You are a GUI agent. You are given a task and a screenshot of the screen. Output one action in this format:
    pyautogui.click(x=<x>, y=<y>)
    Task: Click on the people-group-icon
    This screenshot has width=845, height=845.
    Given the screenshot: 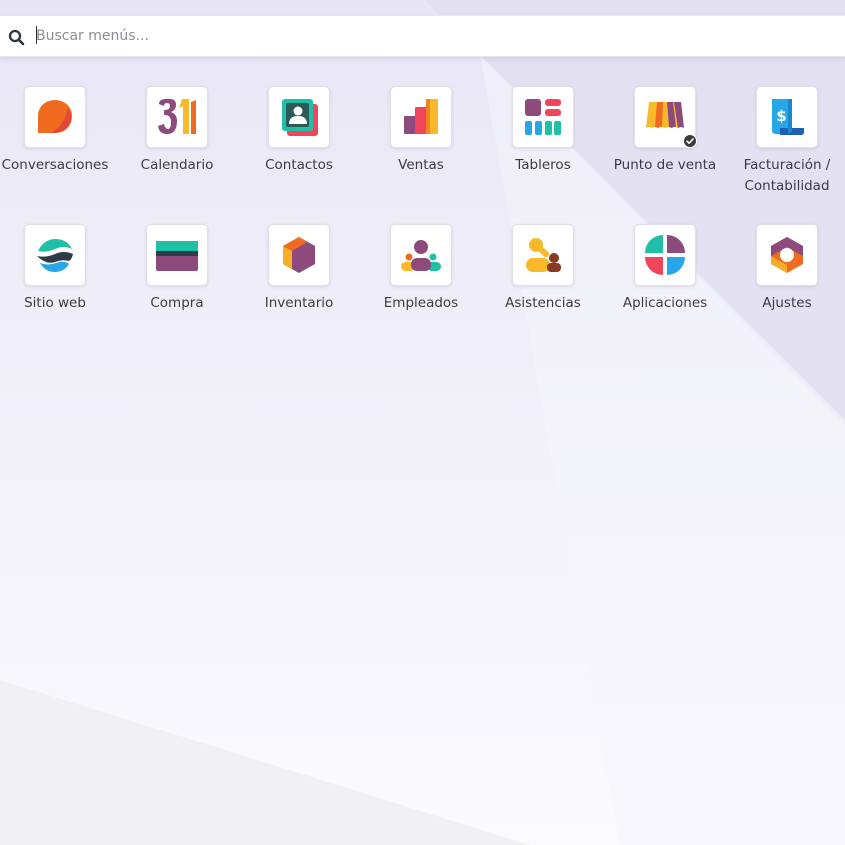 What is the action you would take?
    pyautogui.click(x=421, y=255)
    